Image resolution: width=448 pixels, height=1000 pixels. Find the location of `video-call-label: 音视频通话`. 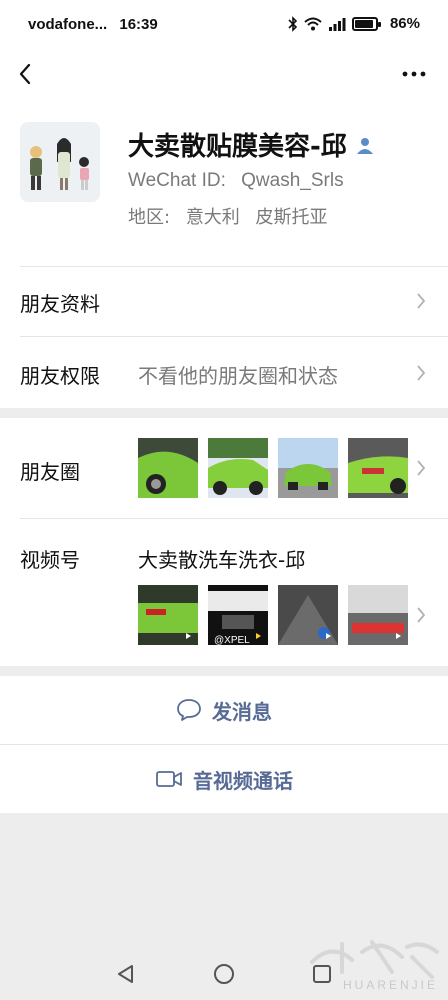

video-call-label: 音视频通话 is located at coordinates (243, 780).